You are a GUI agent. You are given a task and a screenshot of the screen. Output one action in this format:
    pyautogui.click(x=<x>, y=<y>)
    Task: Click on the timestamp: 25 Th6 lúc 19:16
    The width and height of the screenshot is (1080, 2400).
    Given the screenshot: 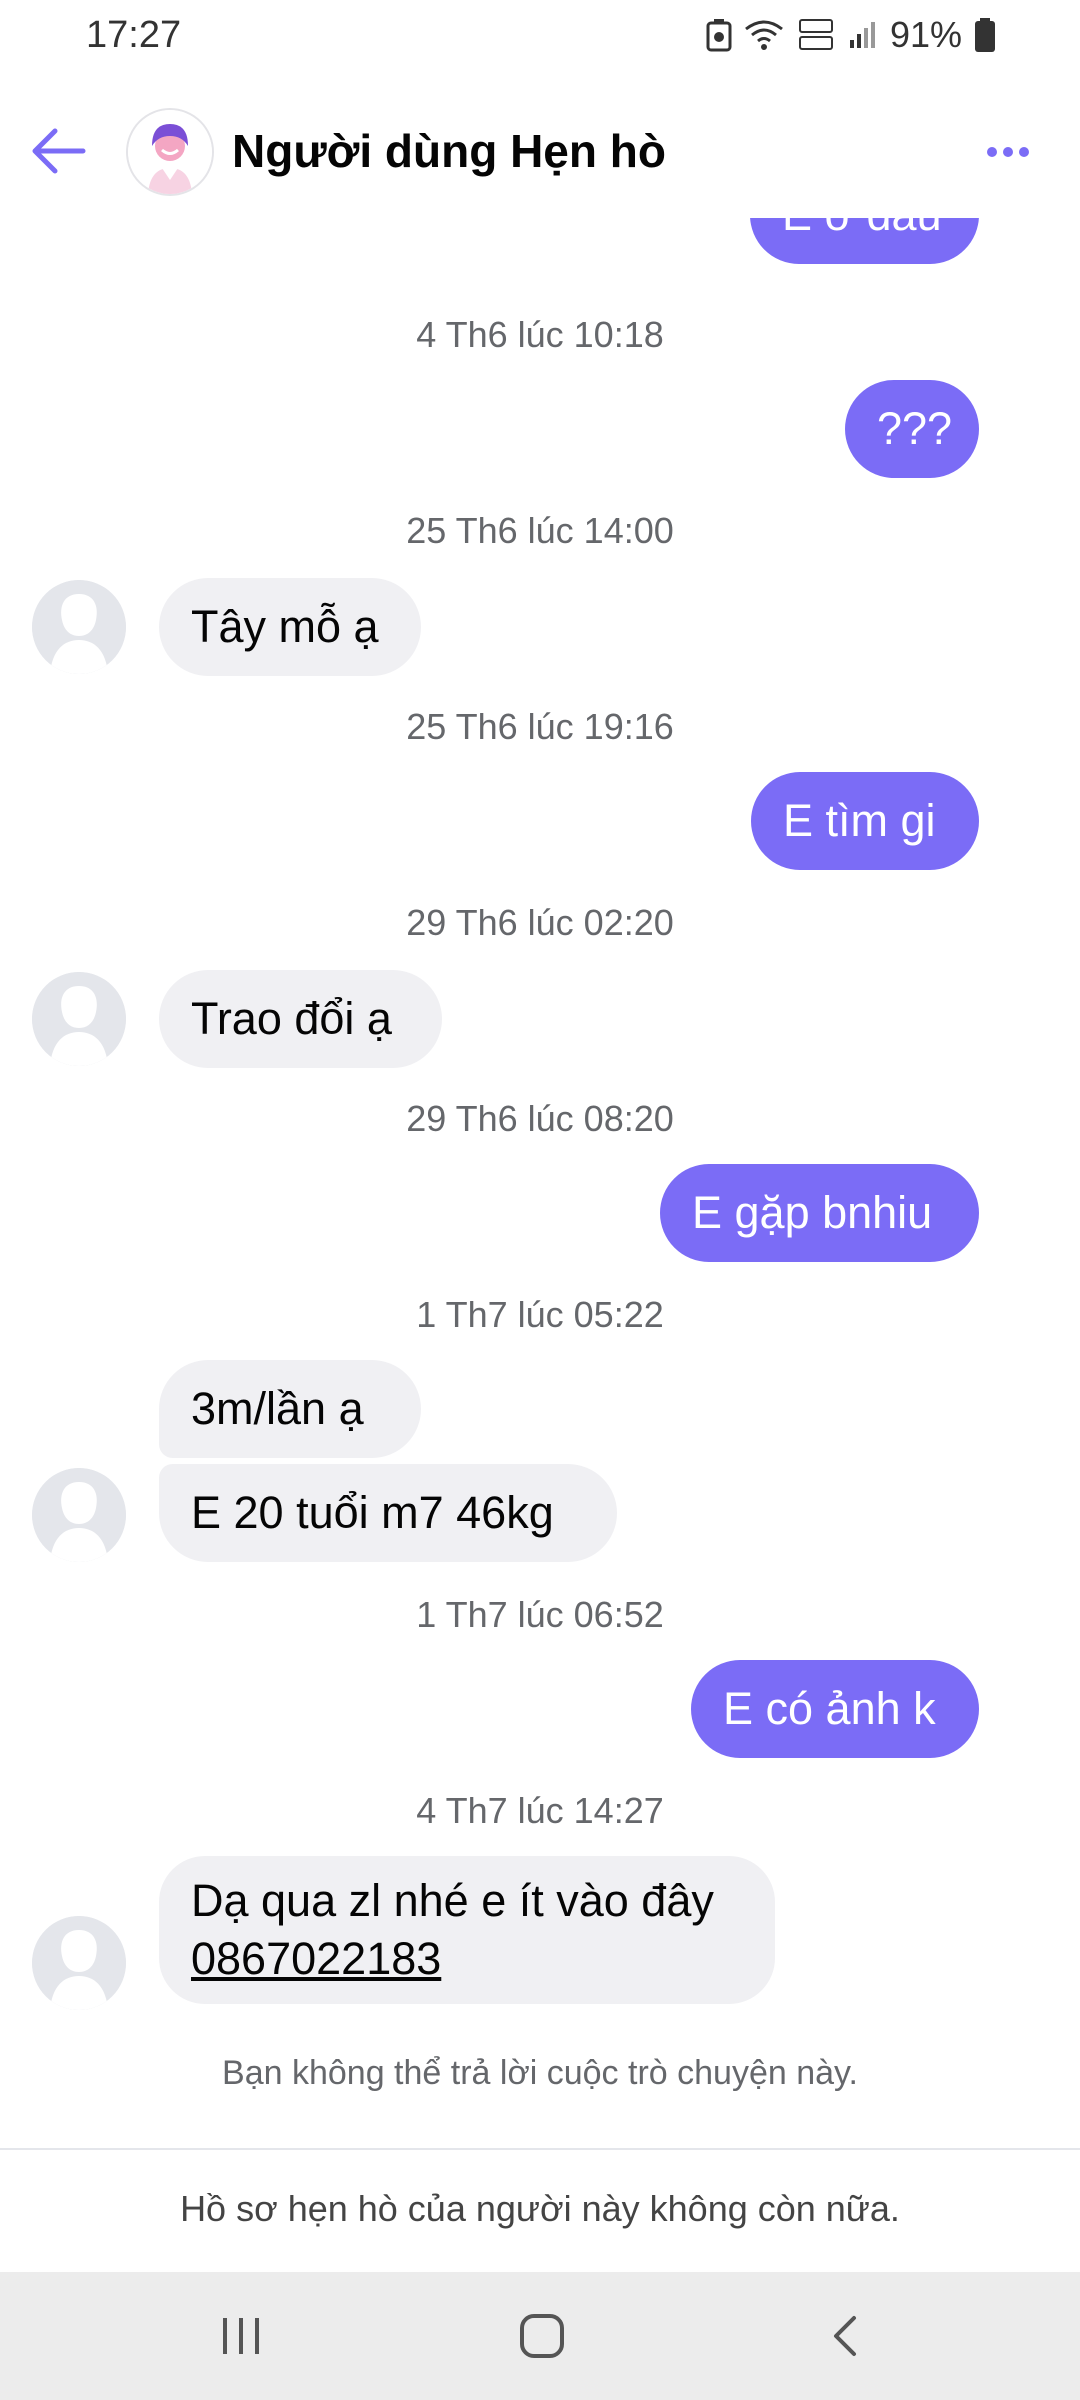 What is the action you would take?
    pyautogui.click(x=540, y=726)
    